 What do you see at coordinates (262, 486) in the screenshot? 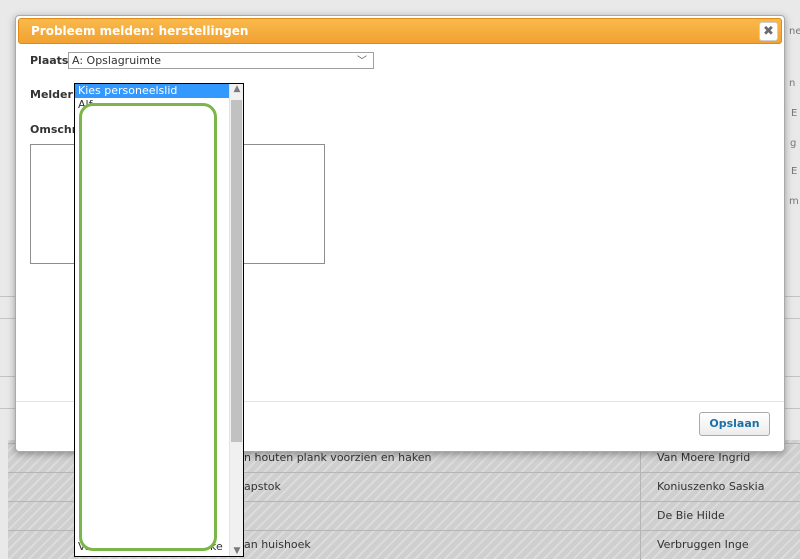
I see `table-cell-description: apstok` at bounding box center [262, 486].